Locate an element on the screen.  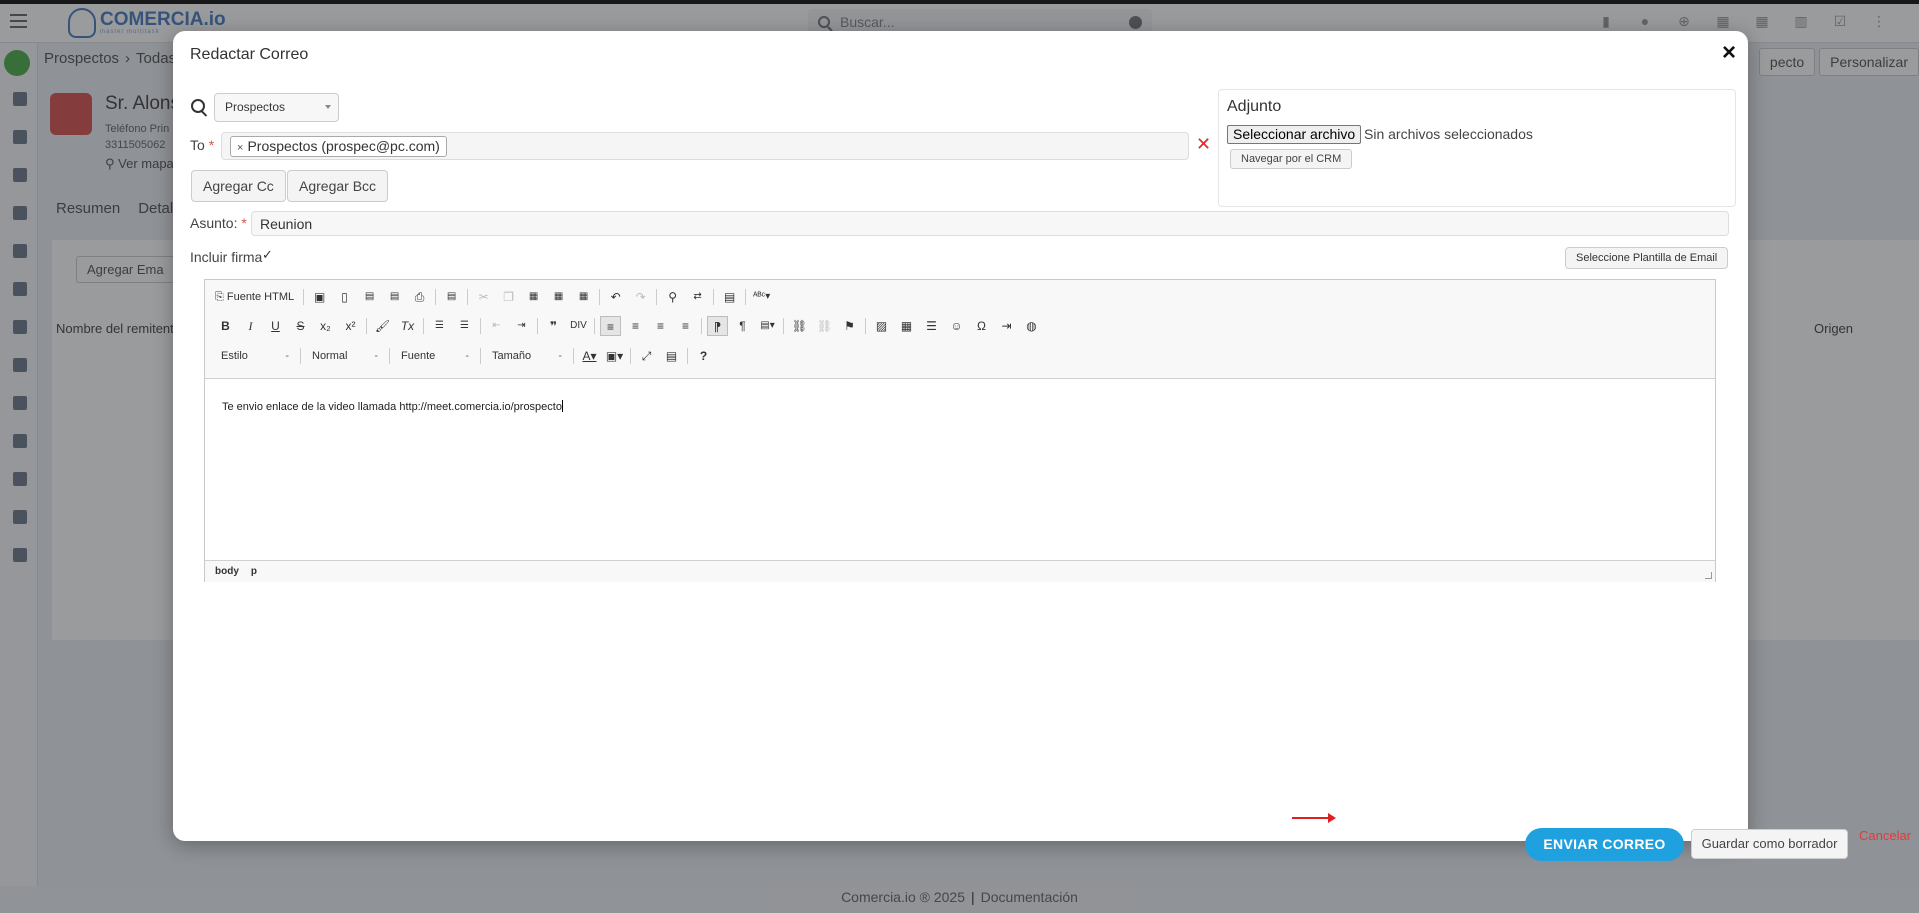
parent-type-select: Prospectos is located at coordinates (276, 107).